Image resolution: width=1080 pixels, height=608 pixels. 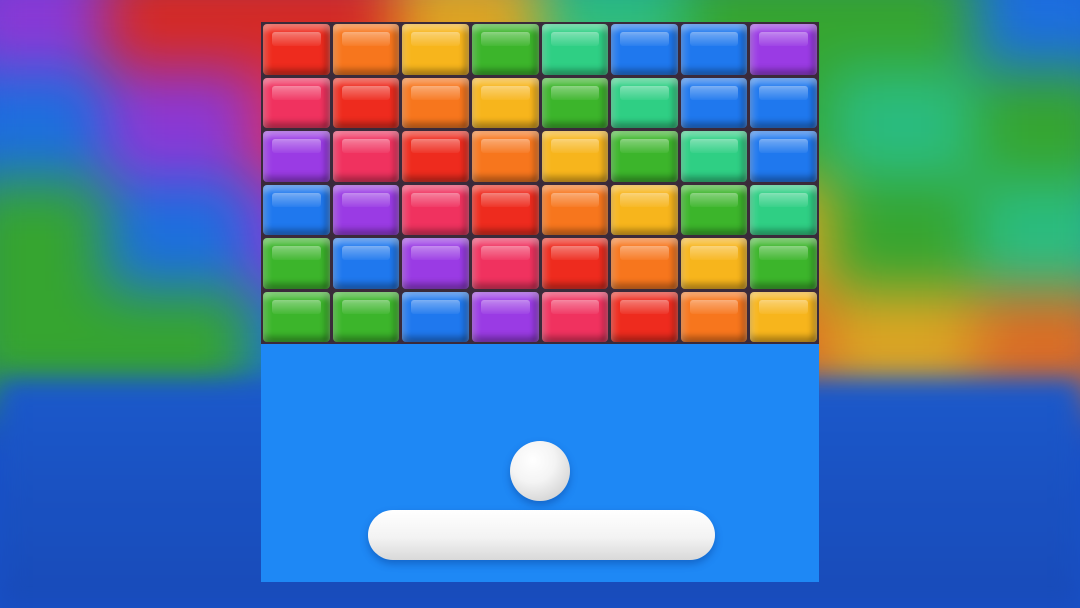 I want to click on ball, so click(x=540, y=471).